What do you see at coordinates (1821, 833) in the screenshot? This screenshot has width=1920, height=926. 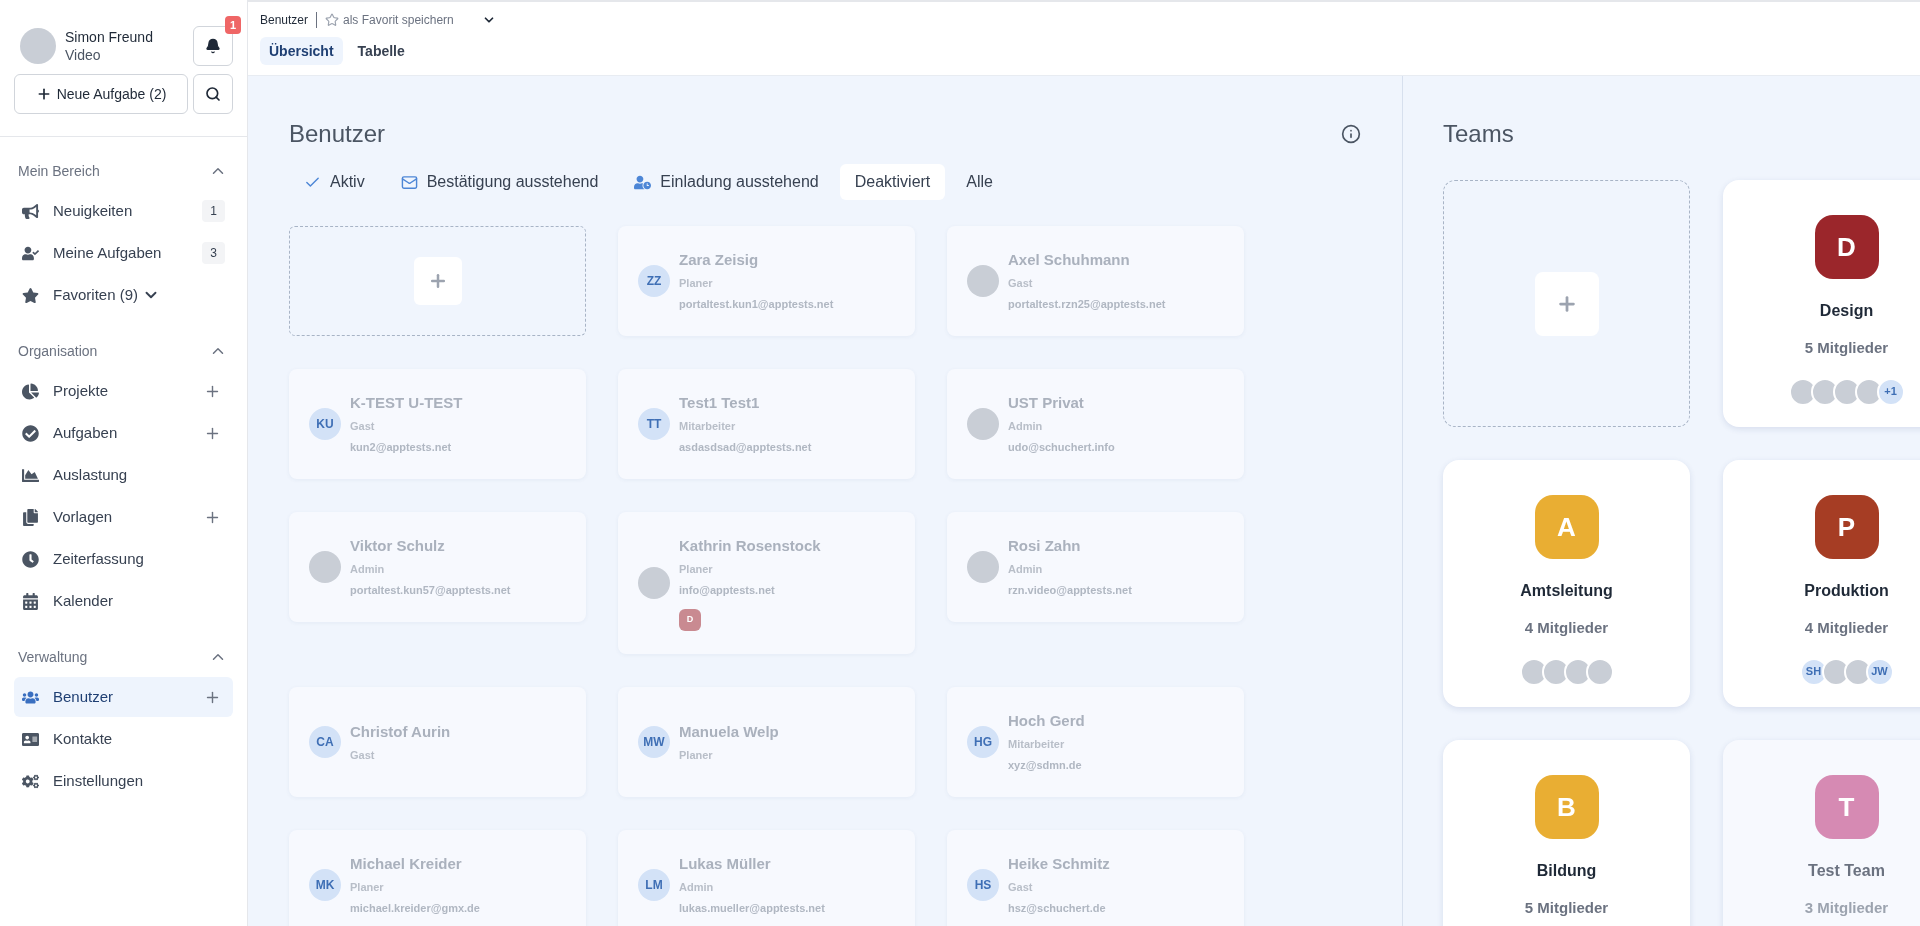 I see `team-card: T Test Team 3 Mitglieder` at bounding box center [1821, 833].